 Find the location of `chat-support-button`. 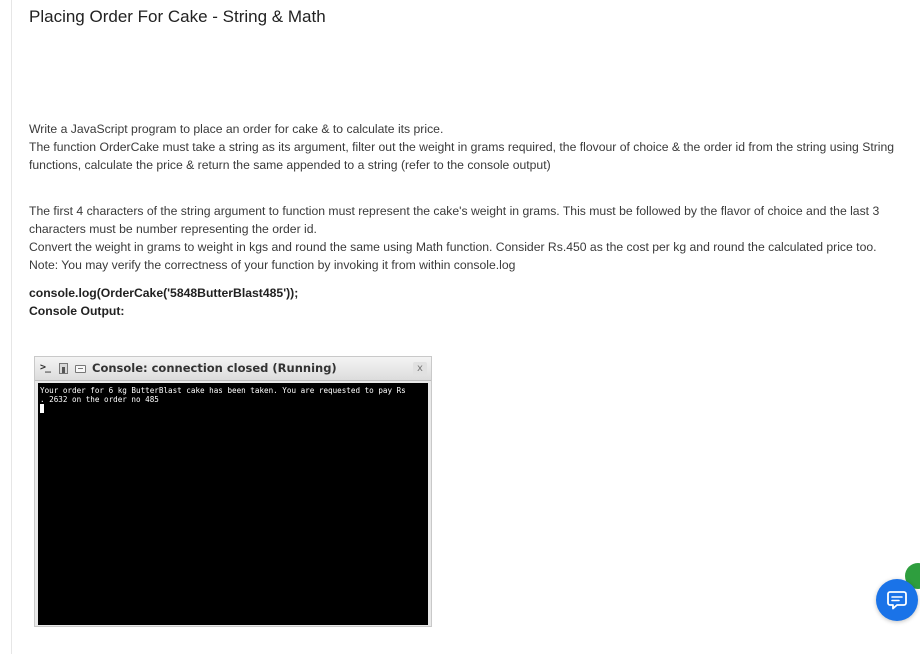

chat-support-button is located at coordinates (897, 600).